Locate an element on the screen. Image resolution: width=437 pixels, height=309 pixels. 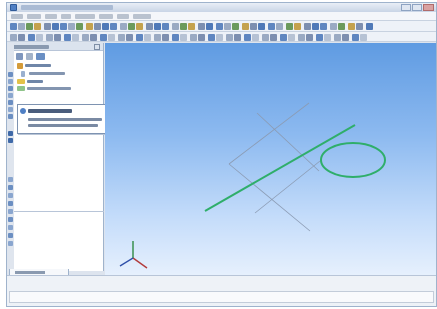
tree-node-part is located at coordinates (55, 65).